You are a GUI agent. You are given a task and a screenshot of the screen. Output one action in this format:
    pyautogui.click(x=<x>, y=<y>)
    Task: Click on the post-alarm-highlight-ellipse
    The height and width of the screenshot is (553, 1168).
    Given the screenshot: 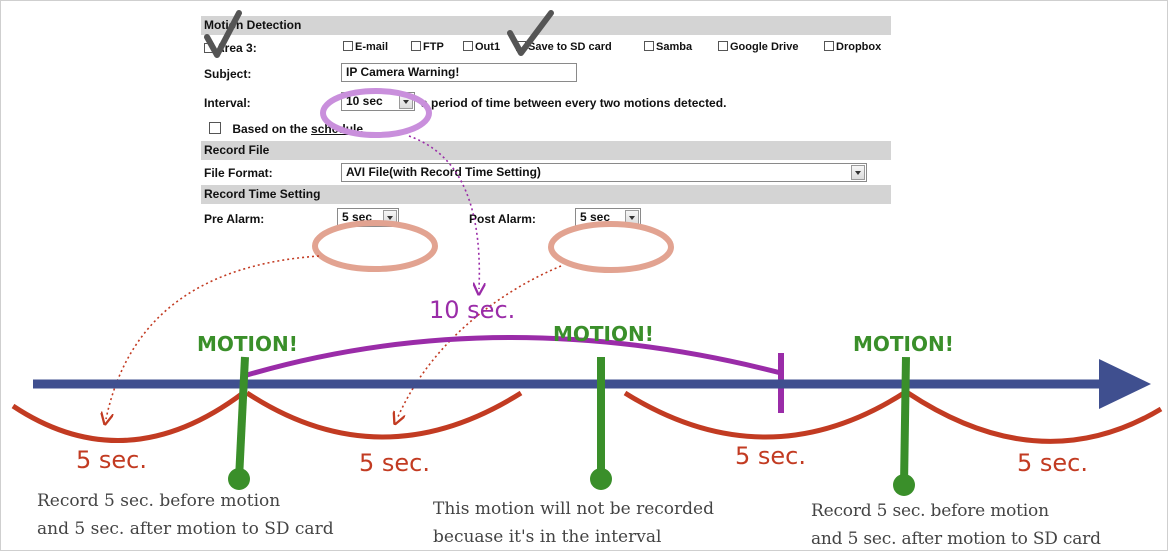 What is the action you would take?
    pyautogui.click(x=611, y=247)
    